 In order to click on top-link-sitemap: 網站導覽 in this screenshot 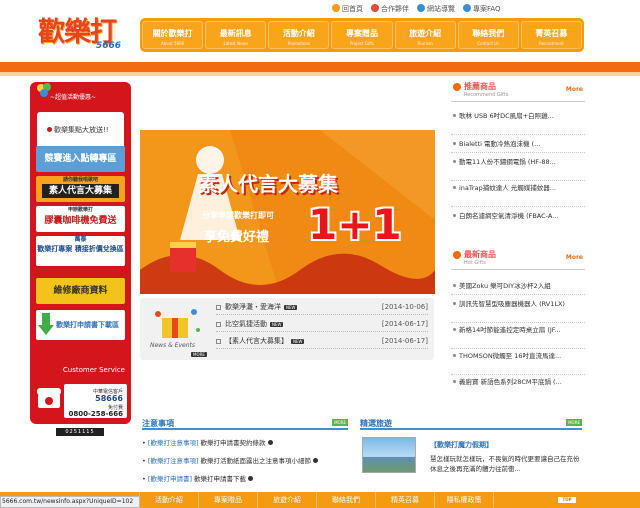, I will do `click(436, 10)`.